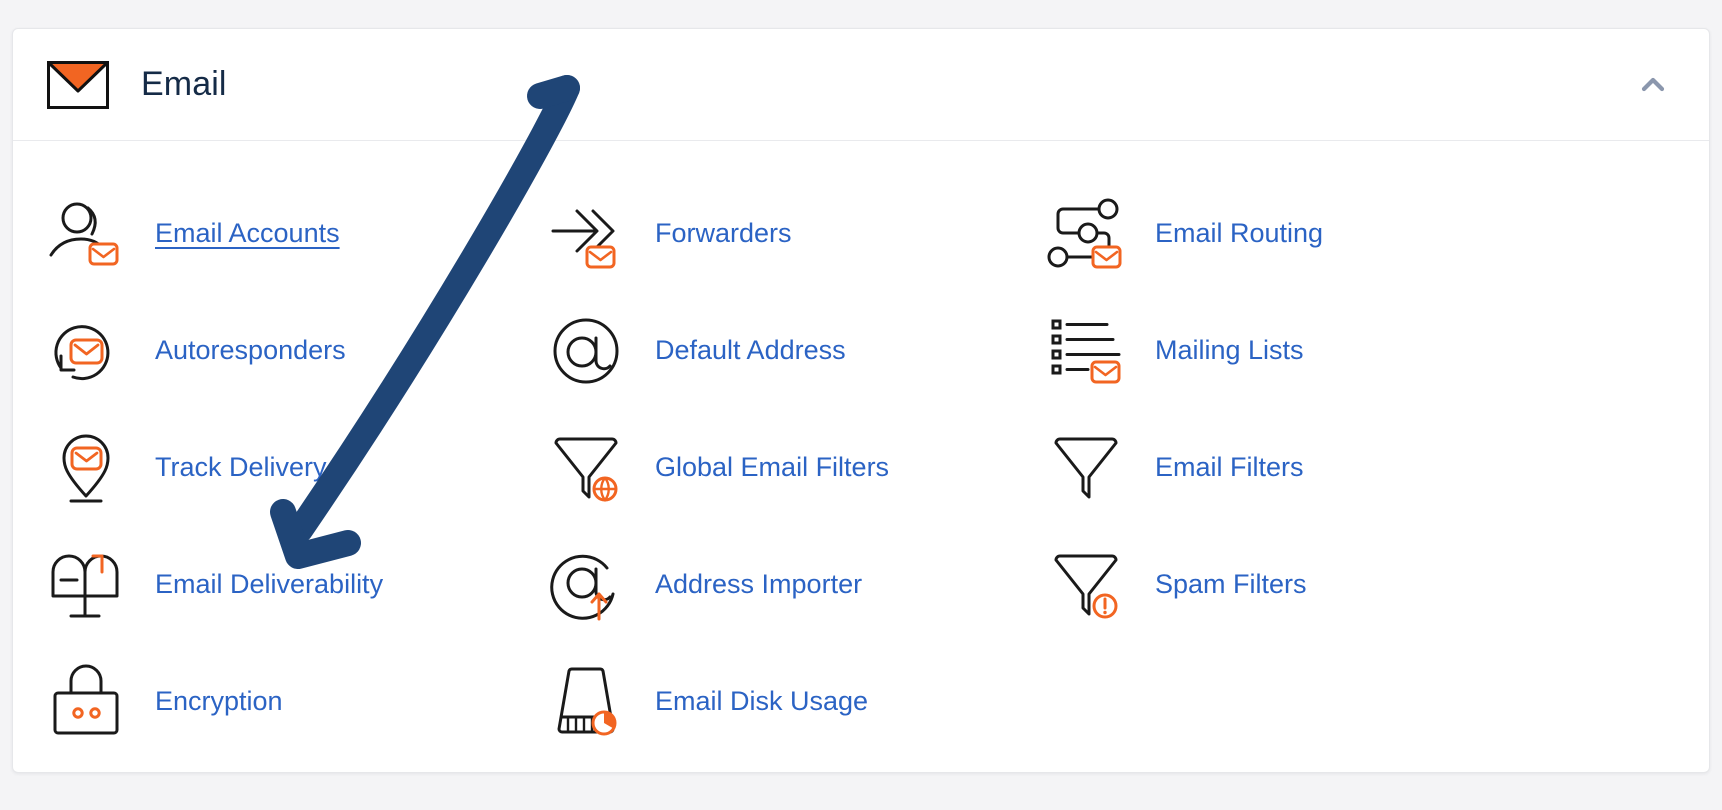 The image size is (1722, 810). I want to click on tool-label: Autoresponders, so click(250, 350).